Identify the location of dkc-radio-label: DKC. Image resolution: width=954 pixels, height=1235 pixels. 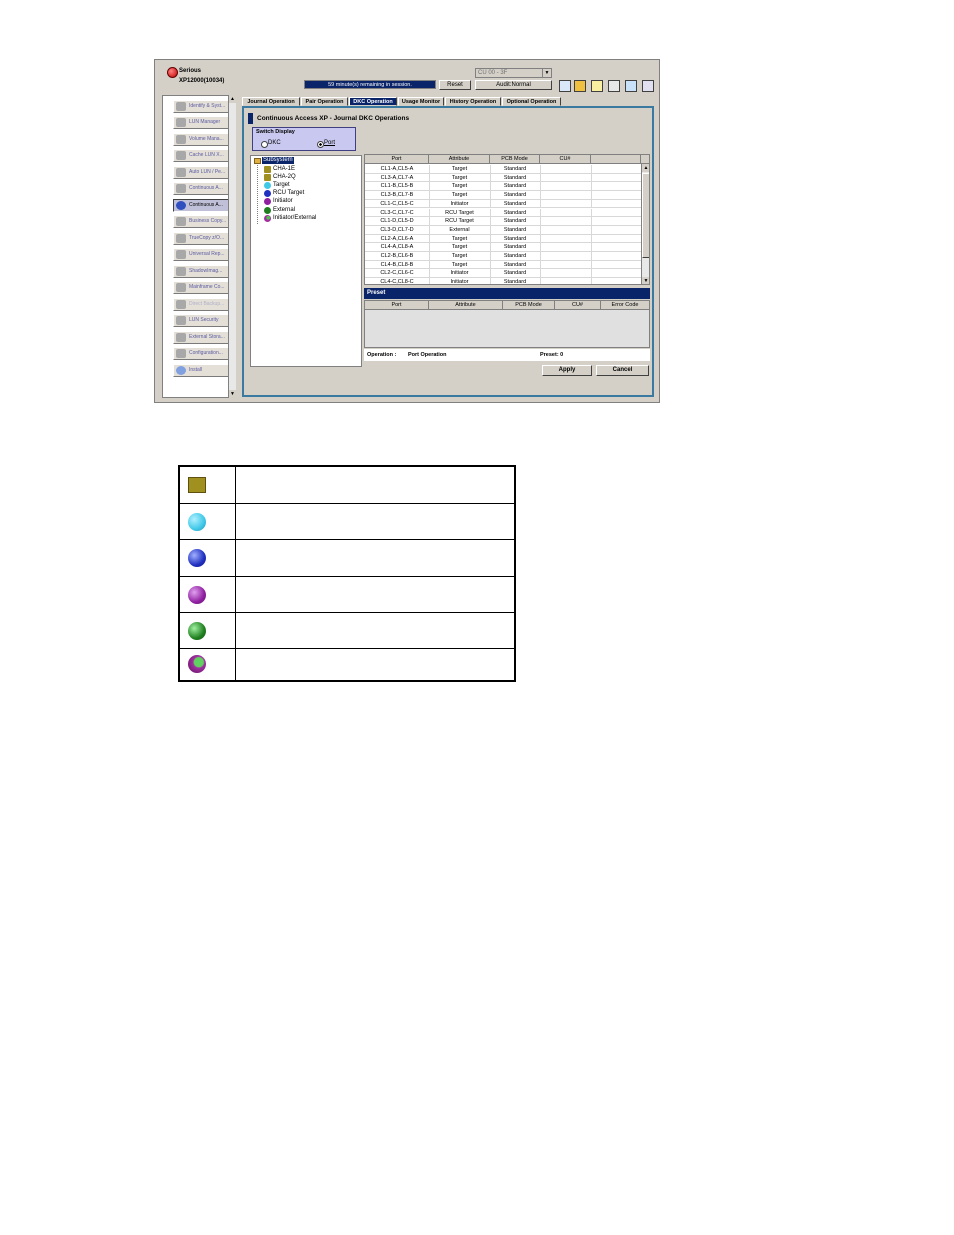
(274, 143).